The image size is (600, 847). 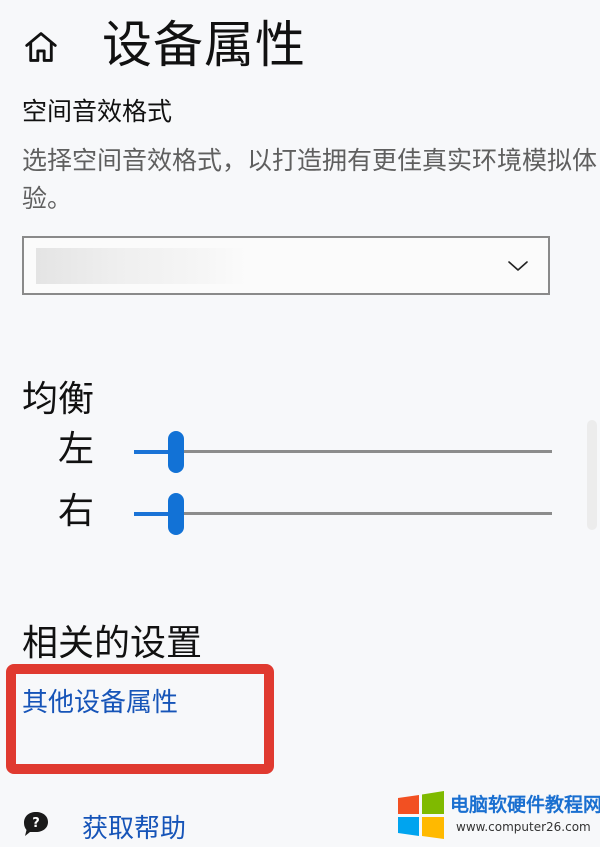 I want to click on balance-title: 均衡, so click(x=58, y=399).